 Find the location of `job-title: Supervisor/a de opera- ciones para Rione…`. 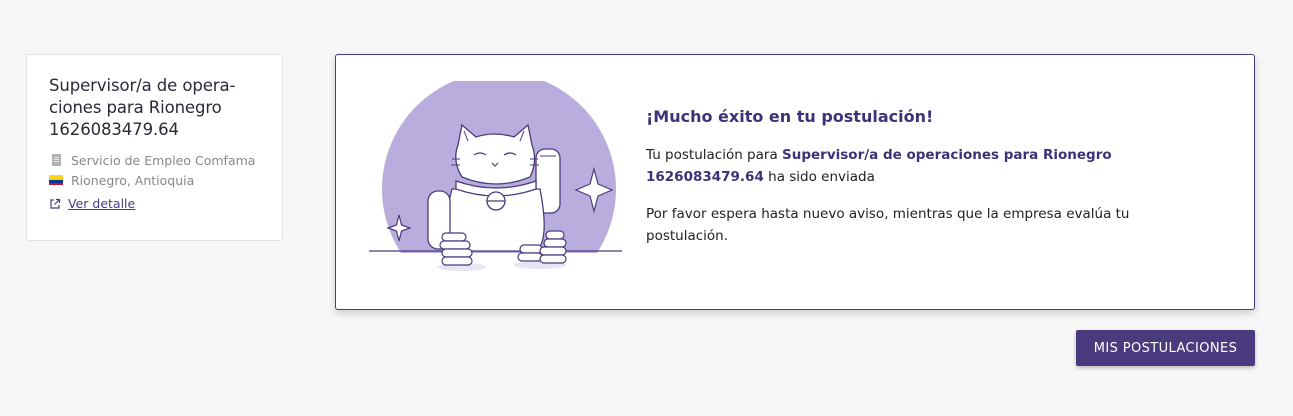

job-title: Supervisor/a de opera- ciones para Rione… is located at coordinates (154, 108).